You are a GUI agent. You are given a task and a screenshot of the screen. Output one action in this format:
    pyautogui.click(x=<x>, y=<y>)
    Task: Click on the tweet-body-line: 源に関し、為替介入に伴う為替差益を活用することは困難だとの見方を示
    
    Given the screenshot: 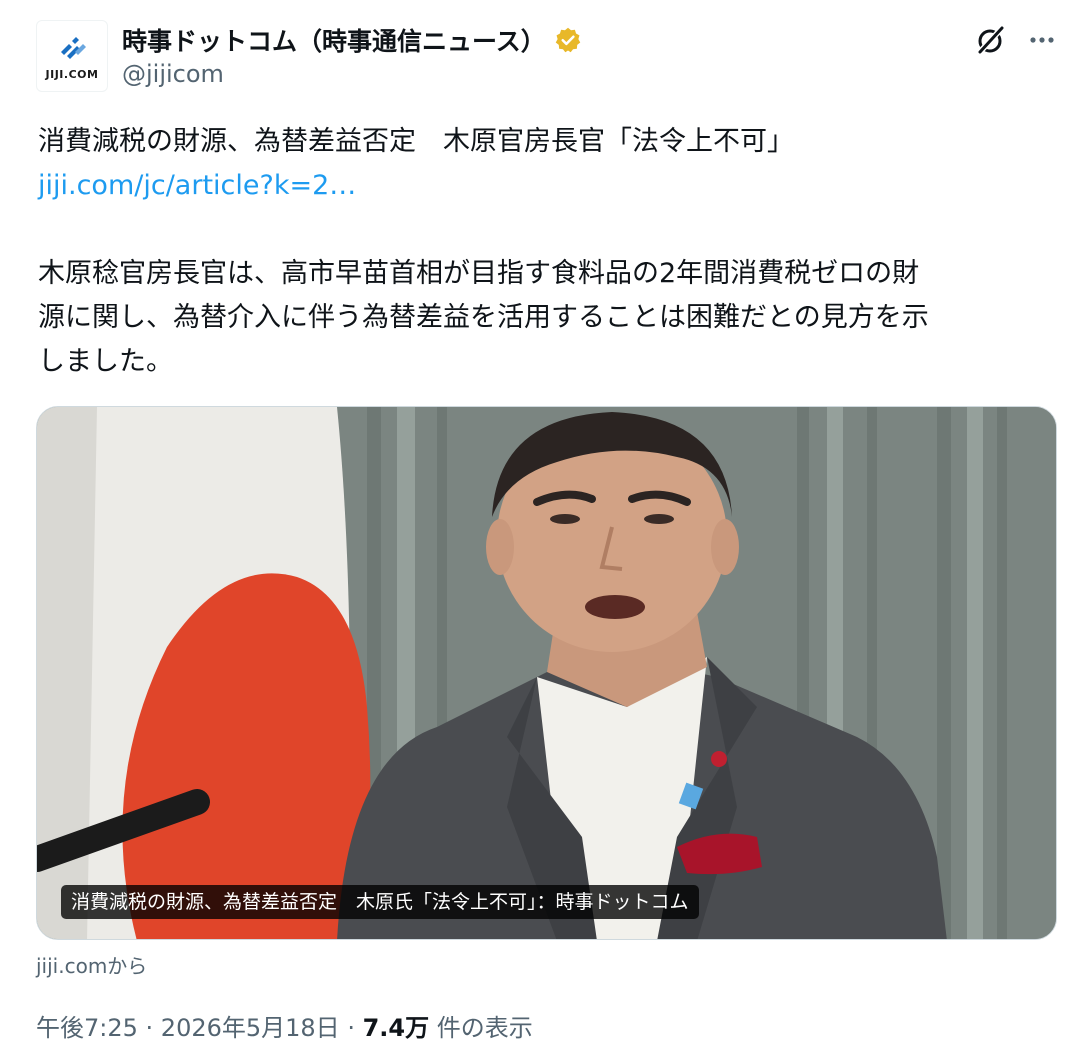 What is the action you would take?
    pyautogui.click(x=483, y=317)
    